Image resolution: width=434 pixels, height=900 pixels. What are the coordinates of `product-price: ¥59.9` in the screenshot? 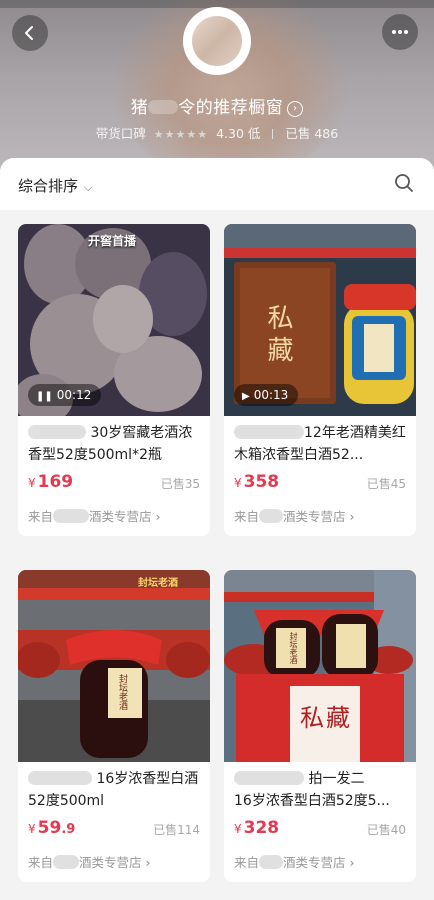 It's located at (51, 828).